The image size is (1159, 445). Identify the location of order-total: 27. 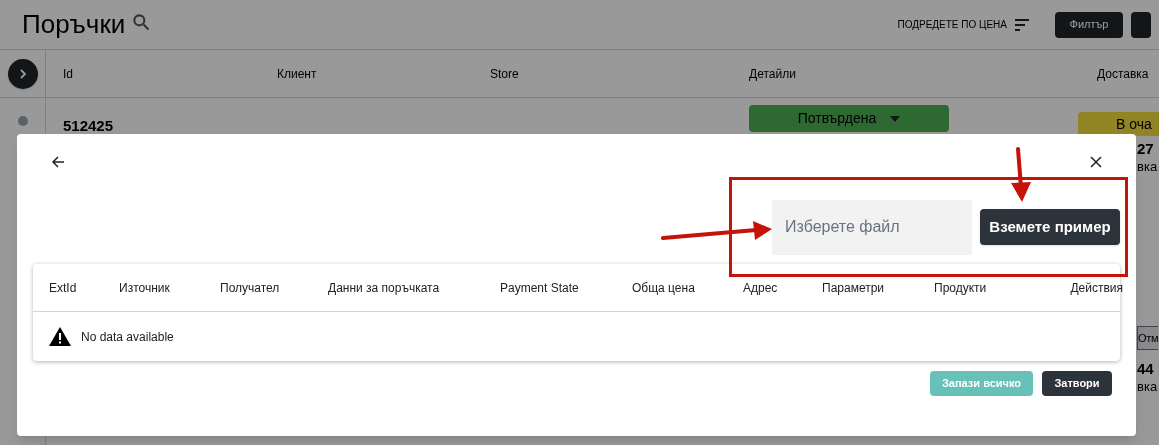
(1146, 149).